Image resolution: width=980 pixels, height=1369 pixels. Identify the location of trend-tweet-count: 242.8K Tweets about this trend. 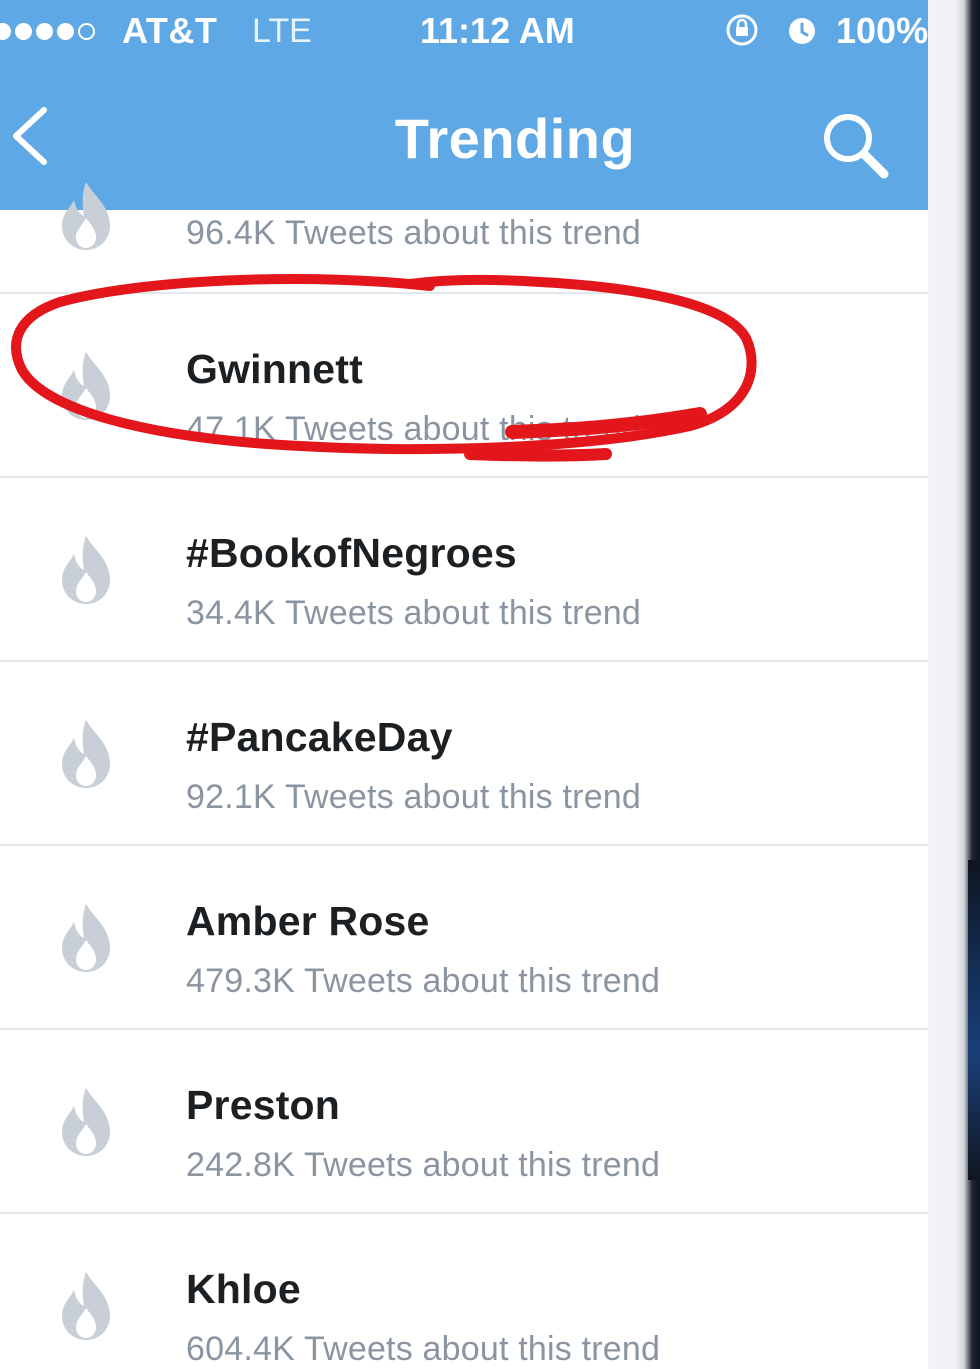
(423, 1165).